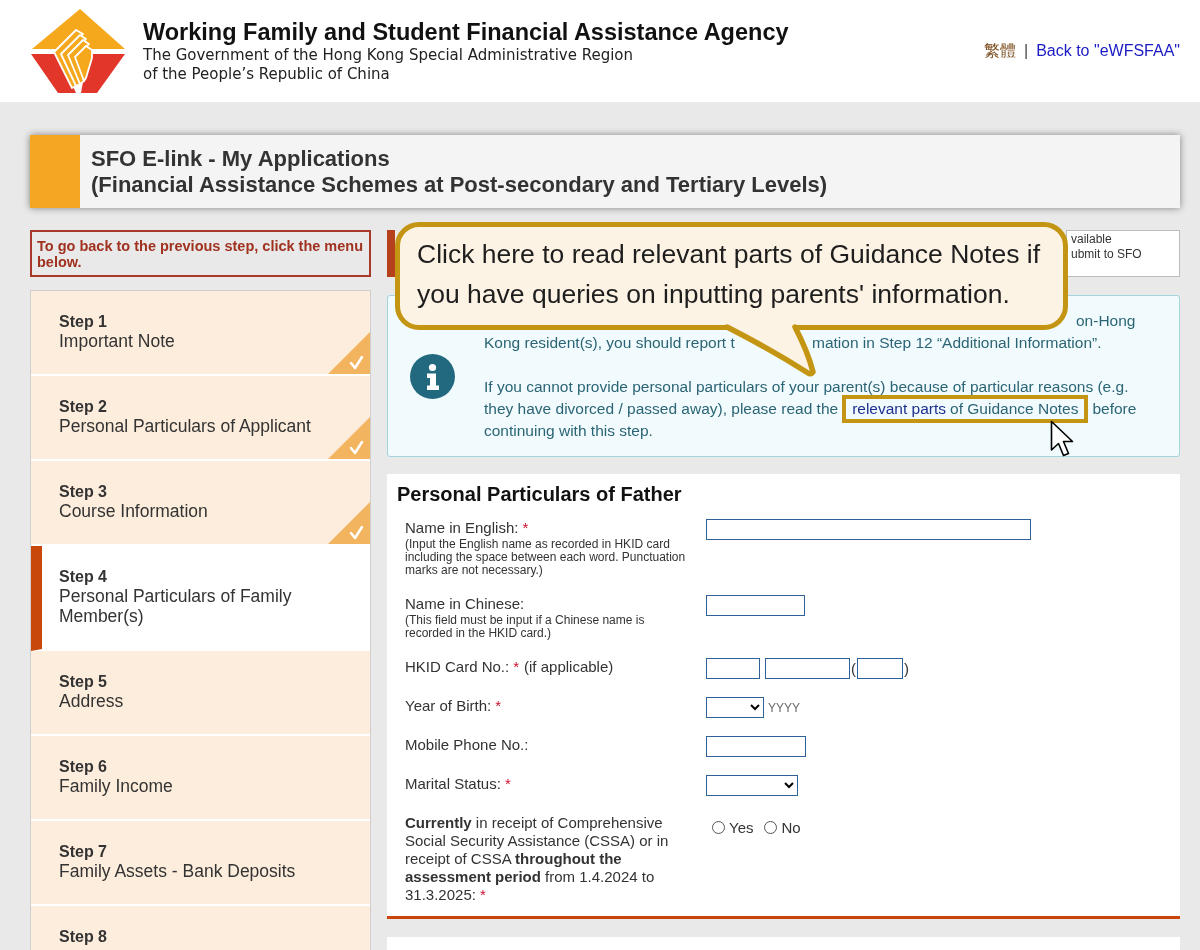 This screenshot has height=950, width=1200. What do you see at coordinates (610, 343) in the screenshot?
I see `info-text: Kong resident(s), you should report t` at bounding box center [610, 343].